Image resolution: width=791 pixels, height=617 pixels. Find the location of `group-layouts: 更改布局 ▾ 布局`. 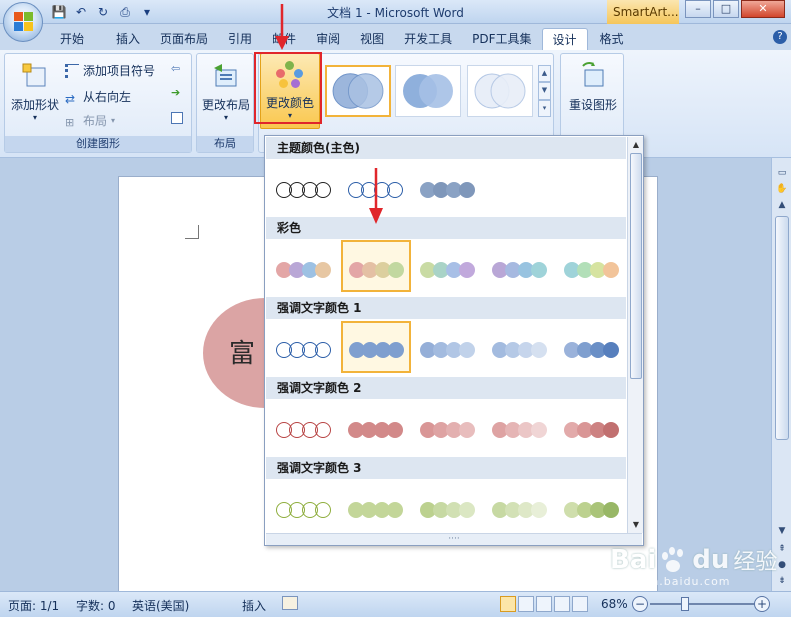

group-layouts: 更改布局 ▾ 布局 is located at coordinates (225, 103).